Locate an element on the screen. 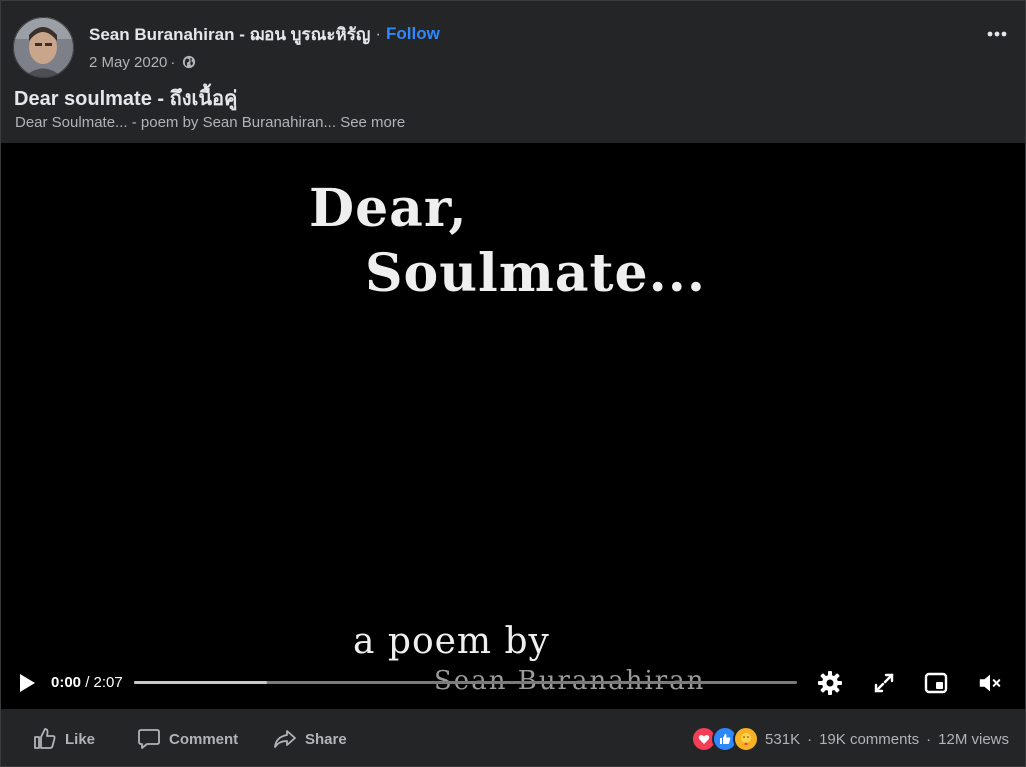  share-button: Share is located at coordinates (310, 739).